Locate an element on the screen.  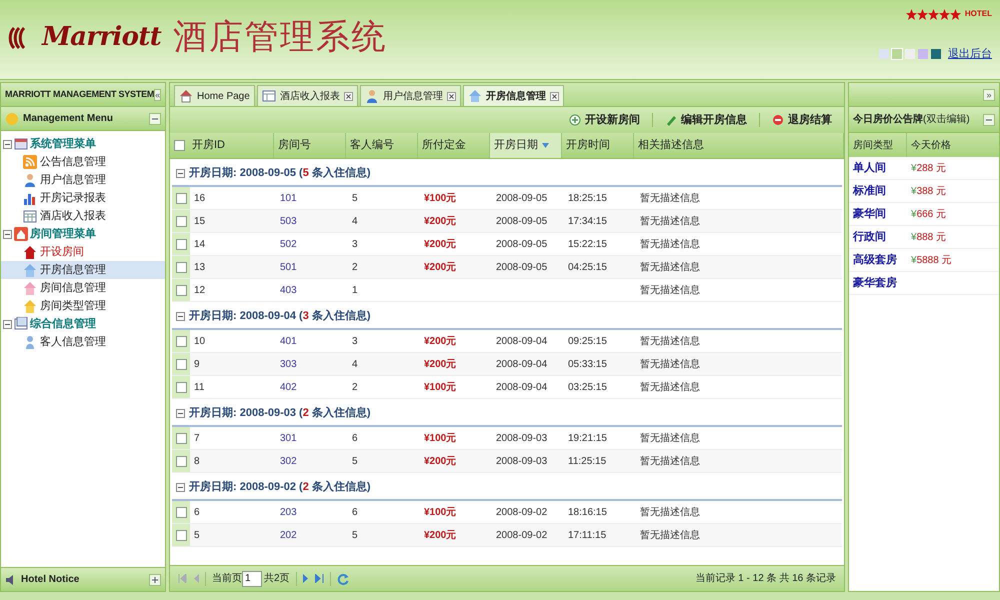
minus-icon is located at coordinates (155, 119).